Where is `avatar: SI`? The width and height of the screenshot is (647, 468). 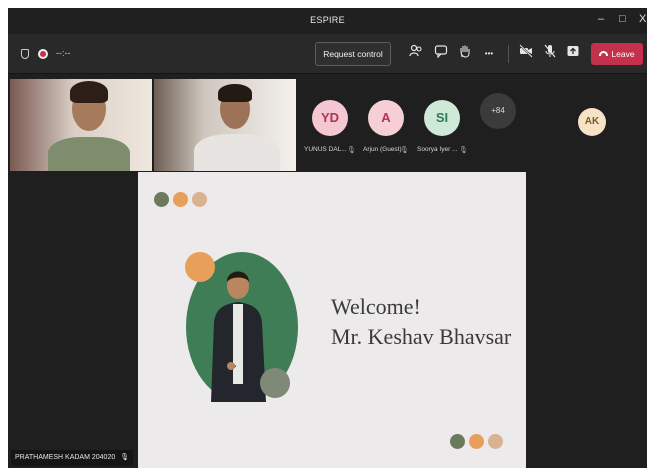
avatar: SI is located at coordinates (442, 118).